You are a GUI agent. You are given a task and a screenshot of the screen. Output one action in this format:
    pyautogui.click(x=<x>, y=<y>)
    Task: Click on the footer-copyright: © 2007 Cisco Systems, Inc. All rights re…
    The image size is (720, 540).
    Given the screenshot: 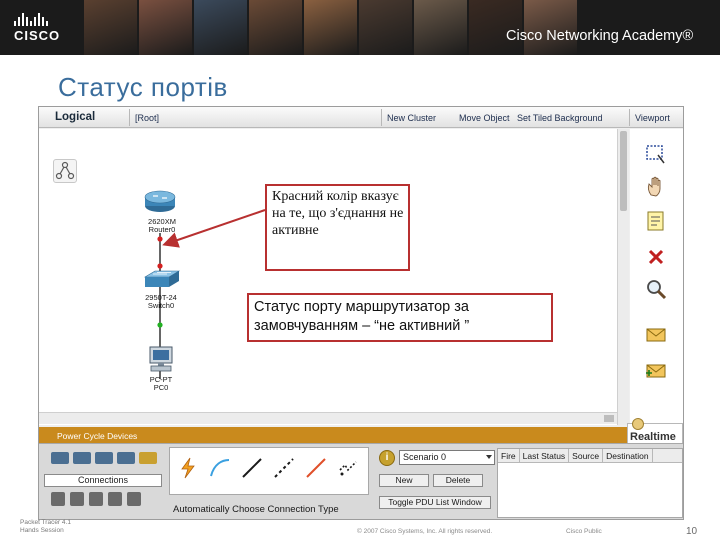 What is the action you would take?
    pyautogui.click(x=425, y=531)
    